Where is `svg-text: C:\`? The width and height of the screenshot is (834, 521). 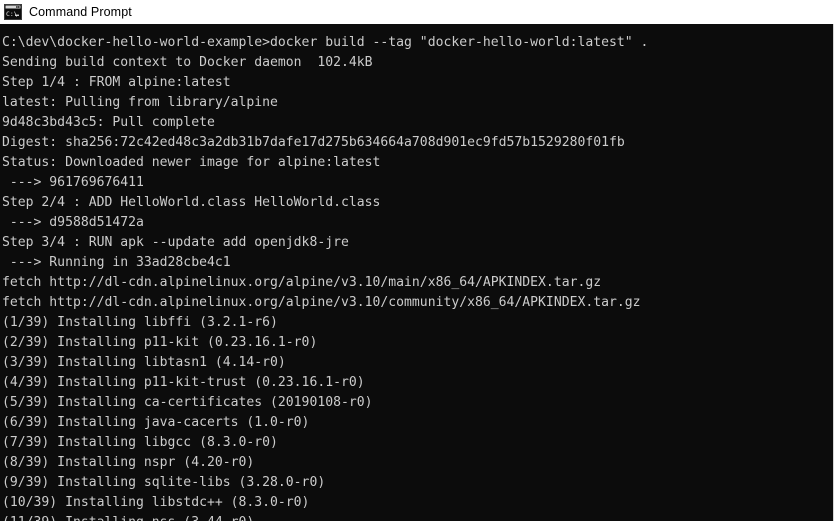 svg-text: C:\ is located at coordinates (12, 14).